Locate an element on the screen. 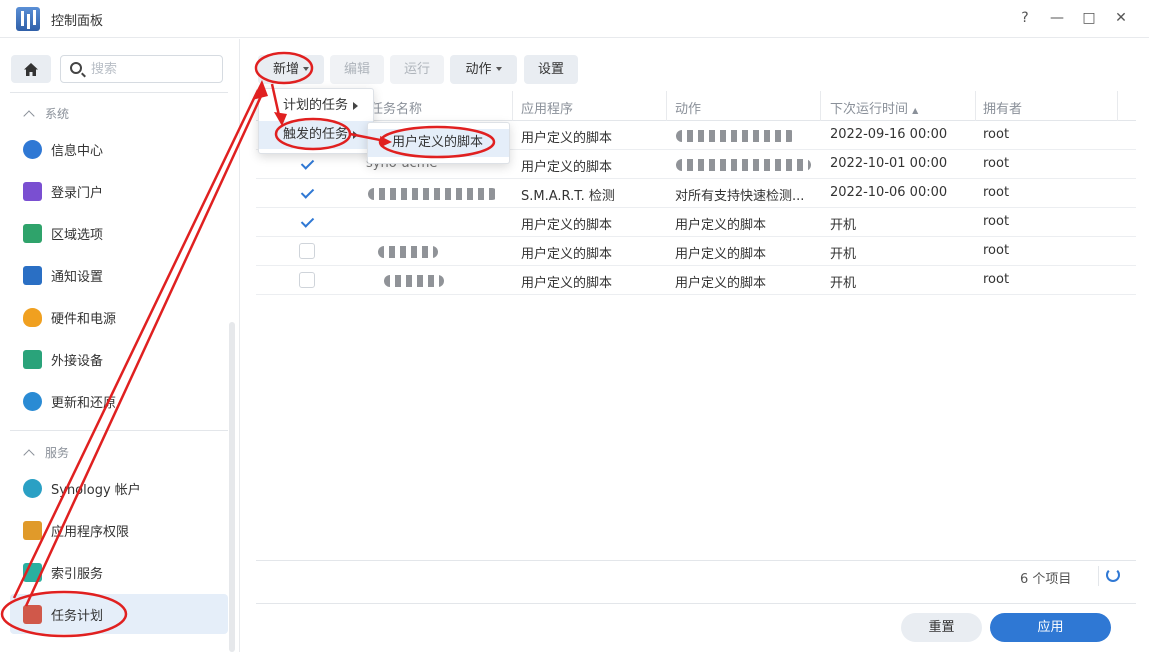  run-button: 运行 is located at coordinates (417, 69).